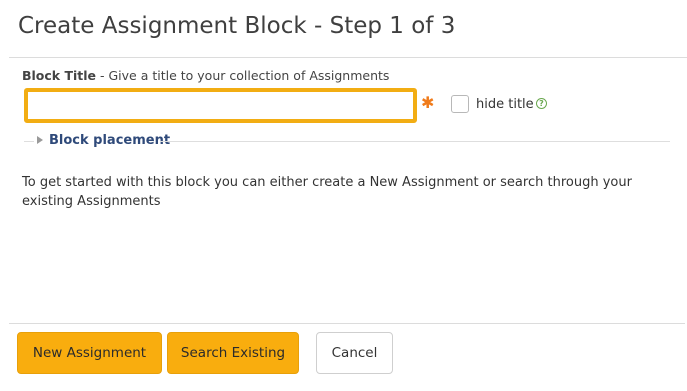 The height and width of the screenshot is (391, 687). I want to click on required-icon: ✱, so click(428, 102).